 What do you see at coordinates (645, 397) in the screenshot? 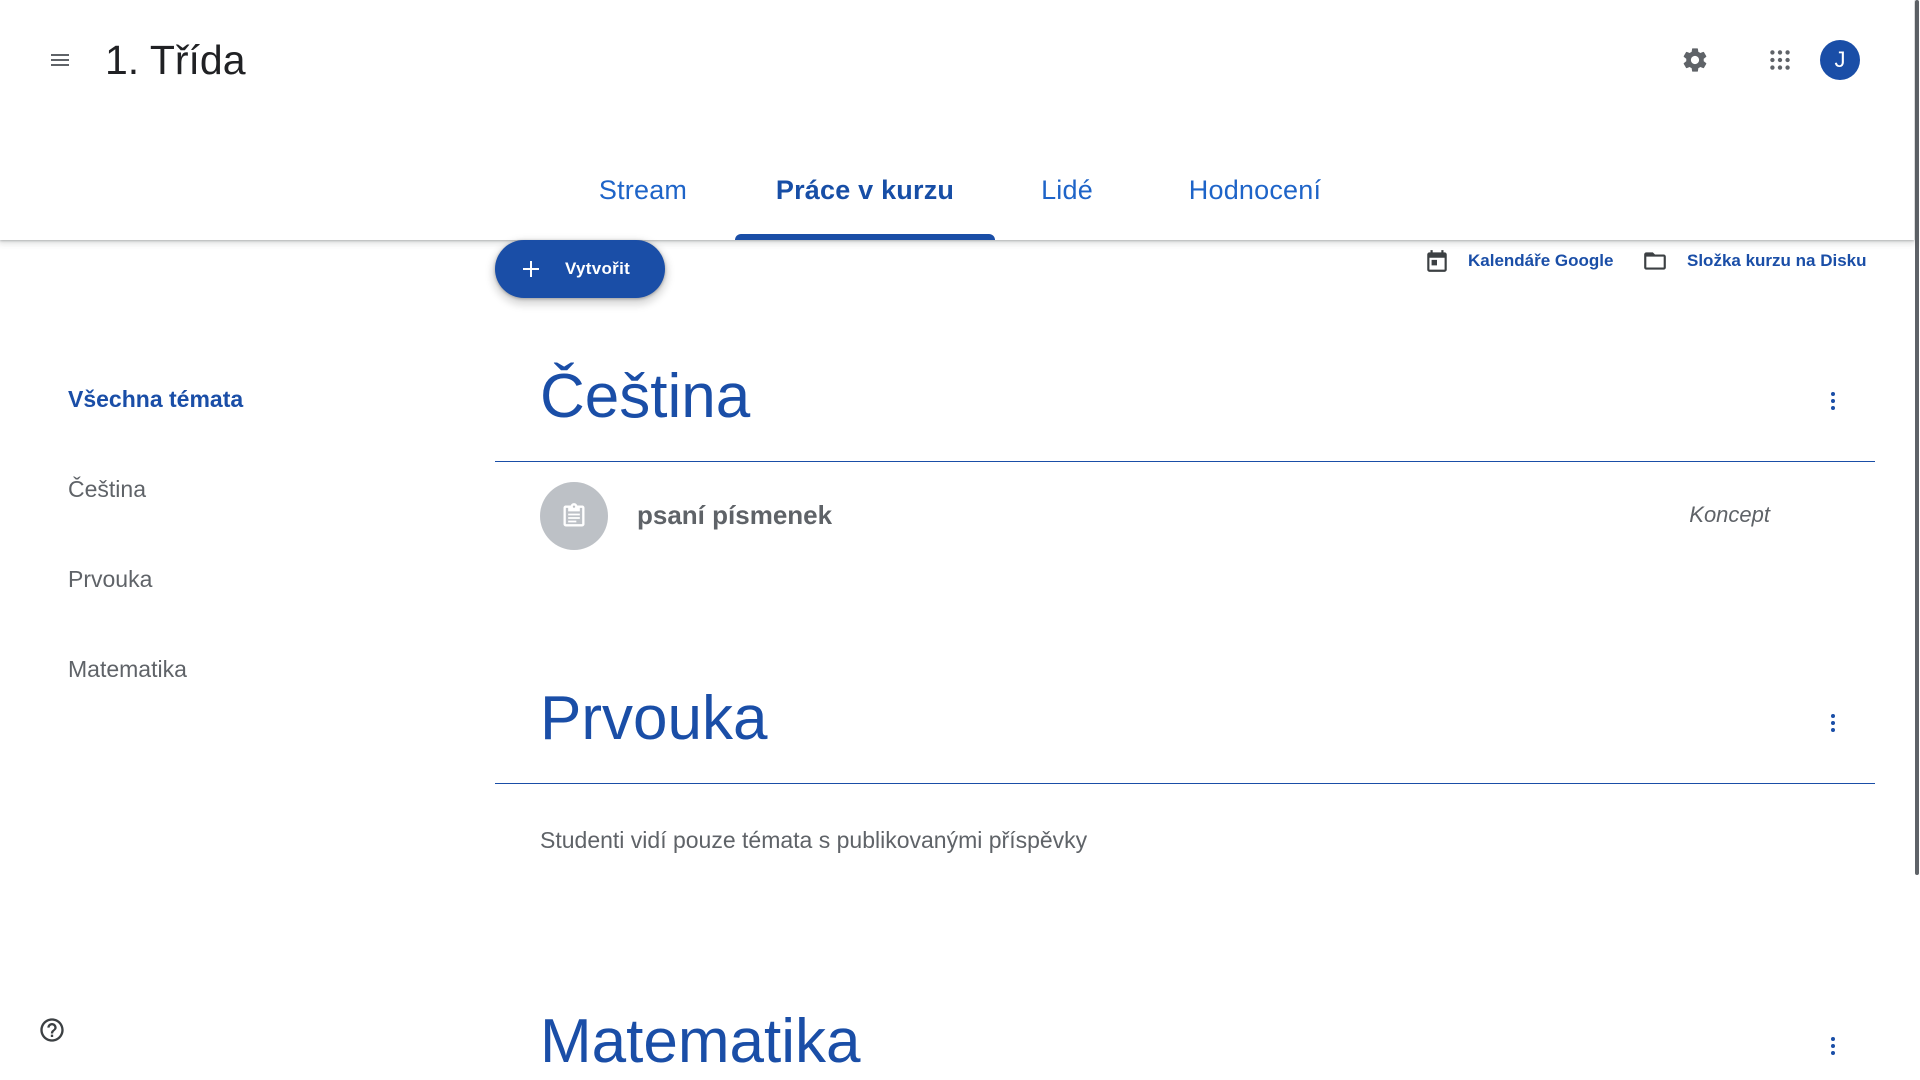
I see `topic-title: Čeština` at bounding box center [645, 397].